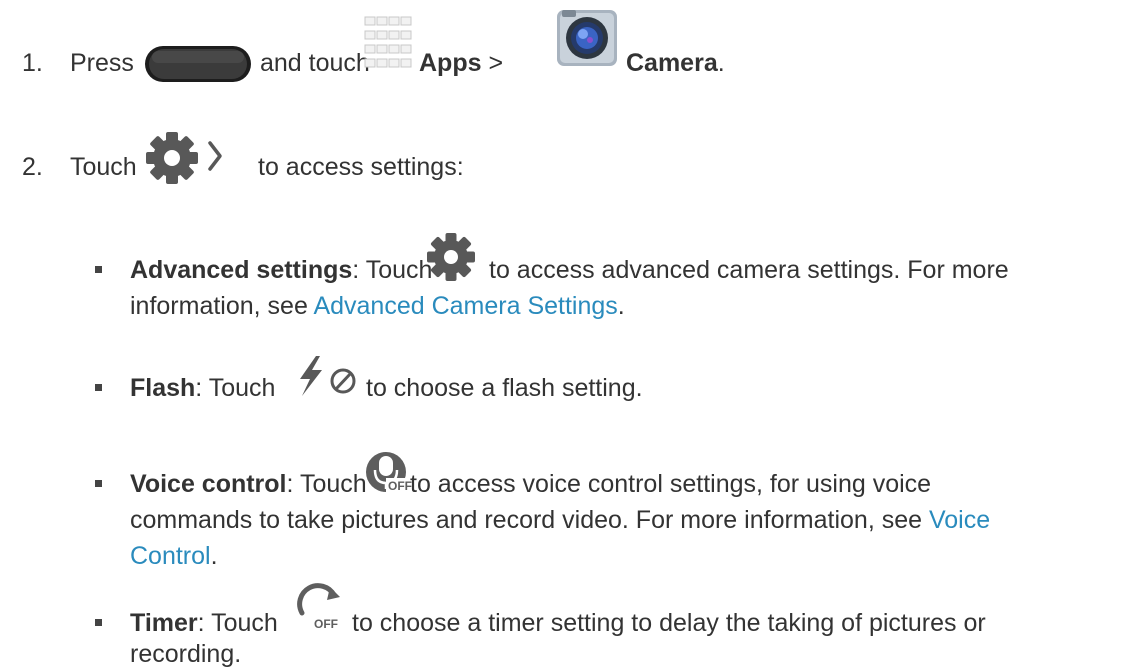 Image resolution: width=1146 pixels, height=670 pixels. I want to click on step-2-rest: to access settings:, so click(361, 167).